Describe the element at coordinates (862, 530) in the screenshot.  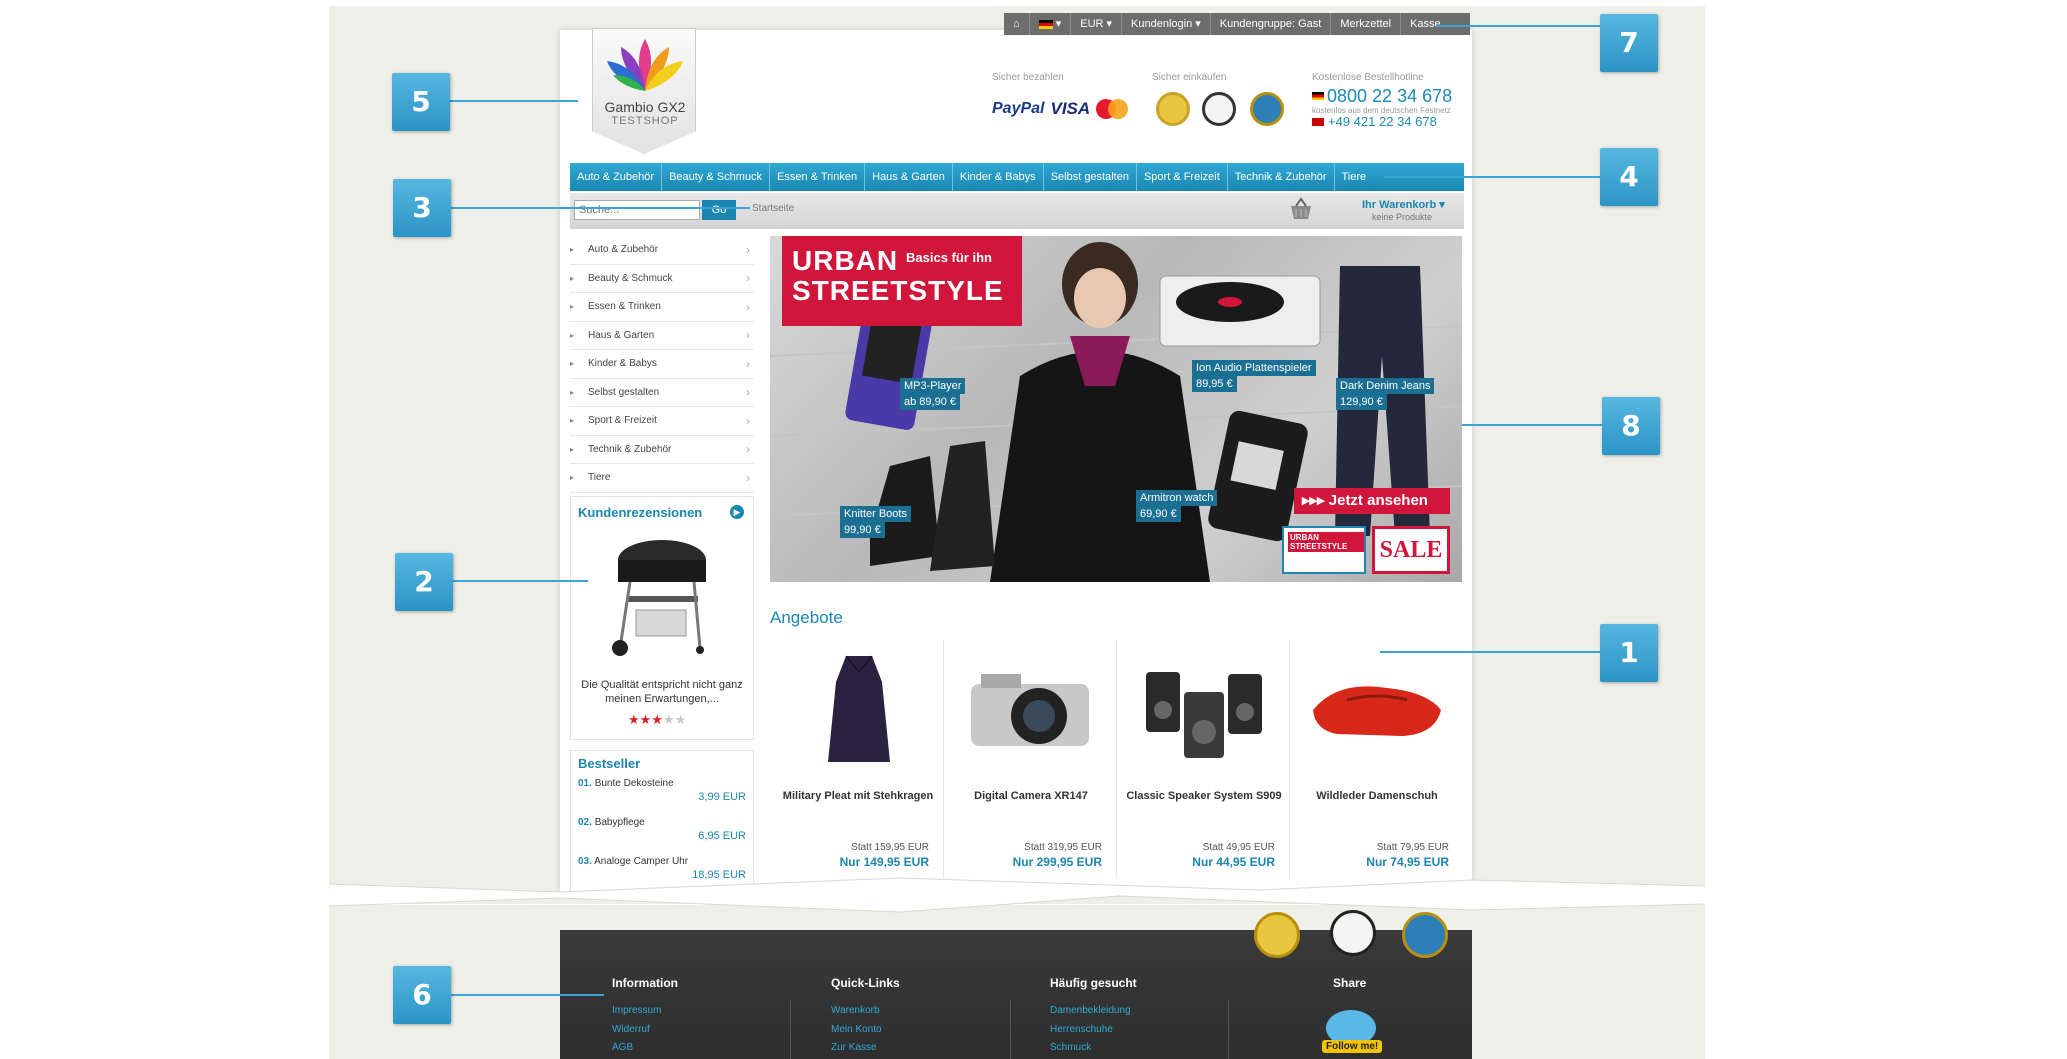
I see `hero-tag-boots-price: 99,90 €` at that location.